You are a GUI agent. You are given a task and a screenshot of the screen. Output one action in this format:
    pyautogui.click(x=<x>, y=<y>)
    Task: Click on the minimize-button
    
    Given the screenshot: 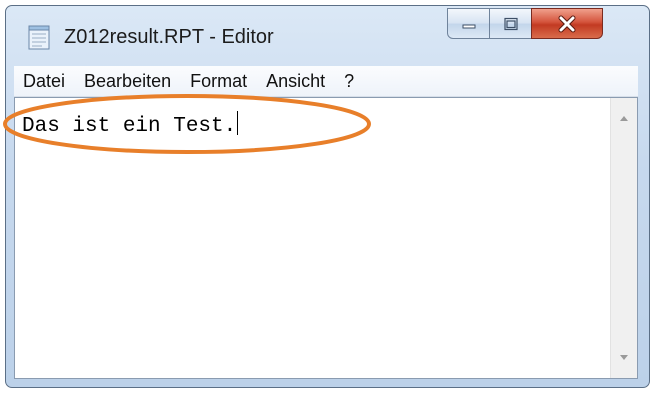 What is the action you would take?
    pyautogui.click(x=468, y=23)
    